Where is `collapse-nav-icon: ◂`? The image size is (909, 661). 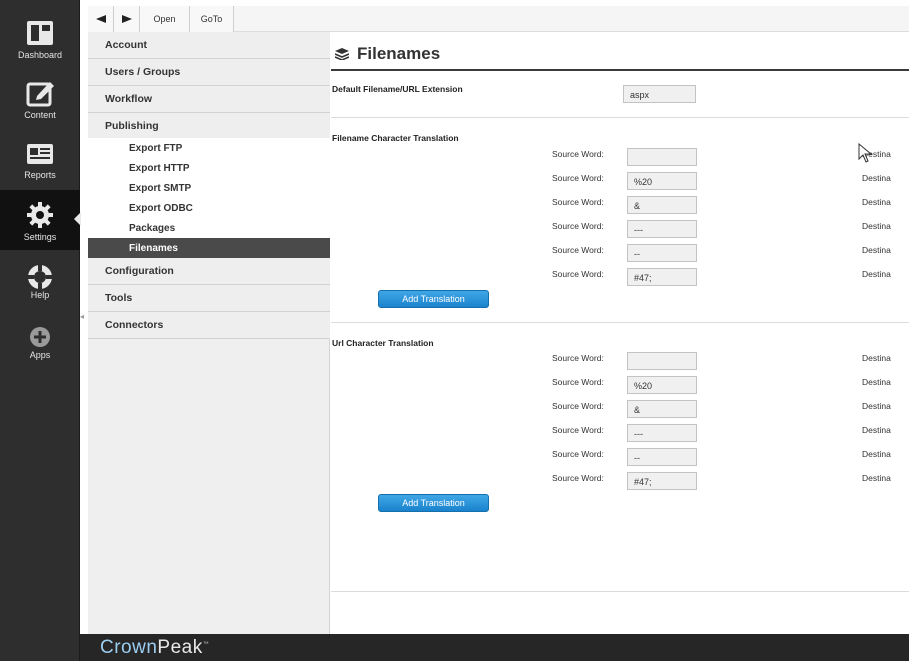 collapse-nav-icon: ◂ is located at coordinates (84, 318).